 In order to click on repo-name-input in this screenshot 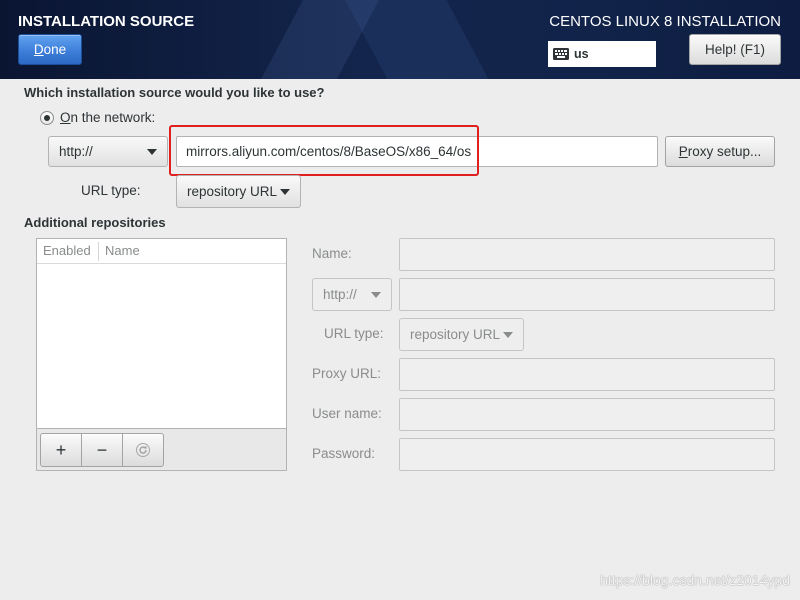, I will do `click(587, 254)`.